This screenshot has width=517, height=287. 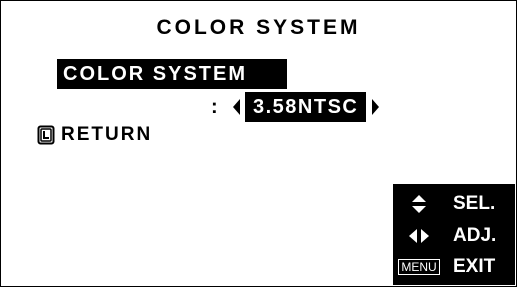 What do you see at coordinates (236, 107) in the screenshot?
I see `left-arrow-icon` at bounding box center [236, 107].